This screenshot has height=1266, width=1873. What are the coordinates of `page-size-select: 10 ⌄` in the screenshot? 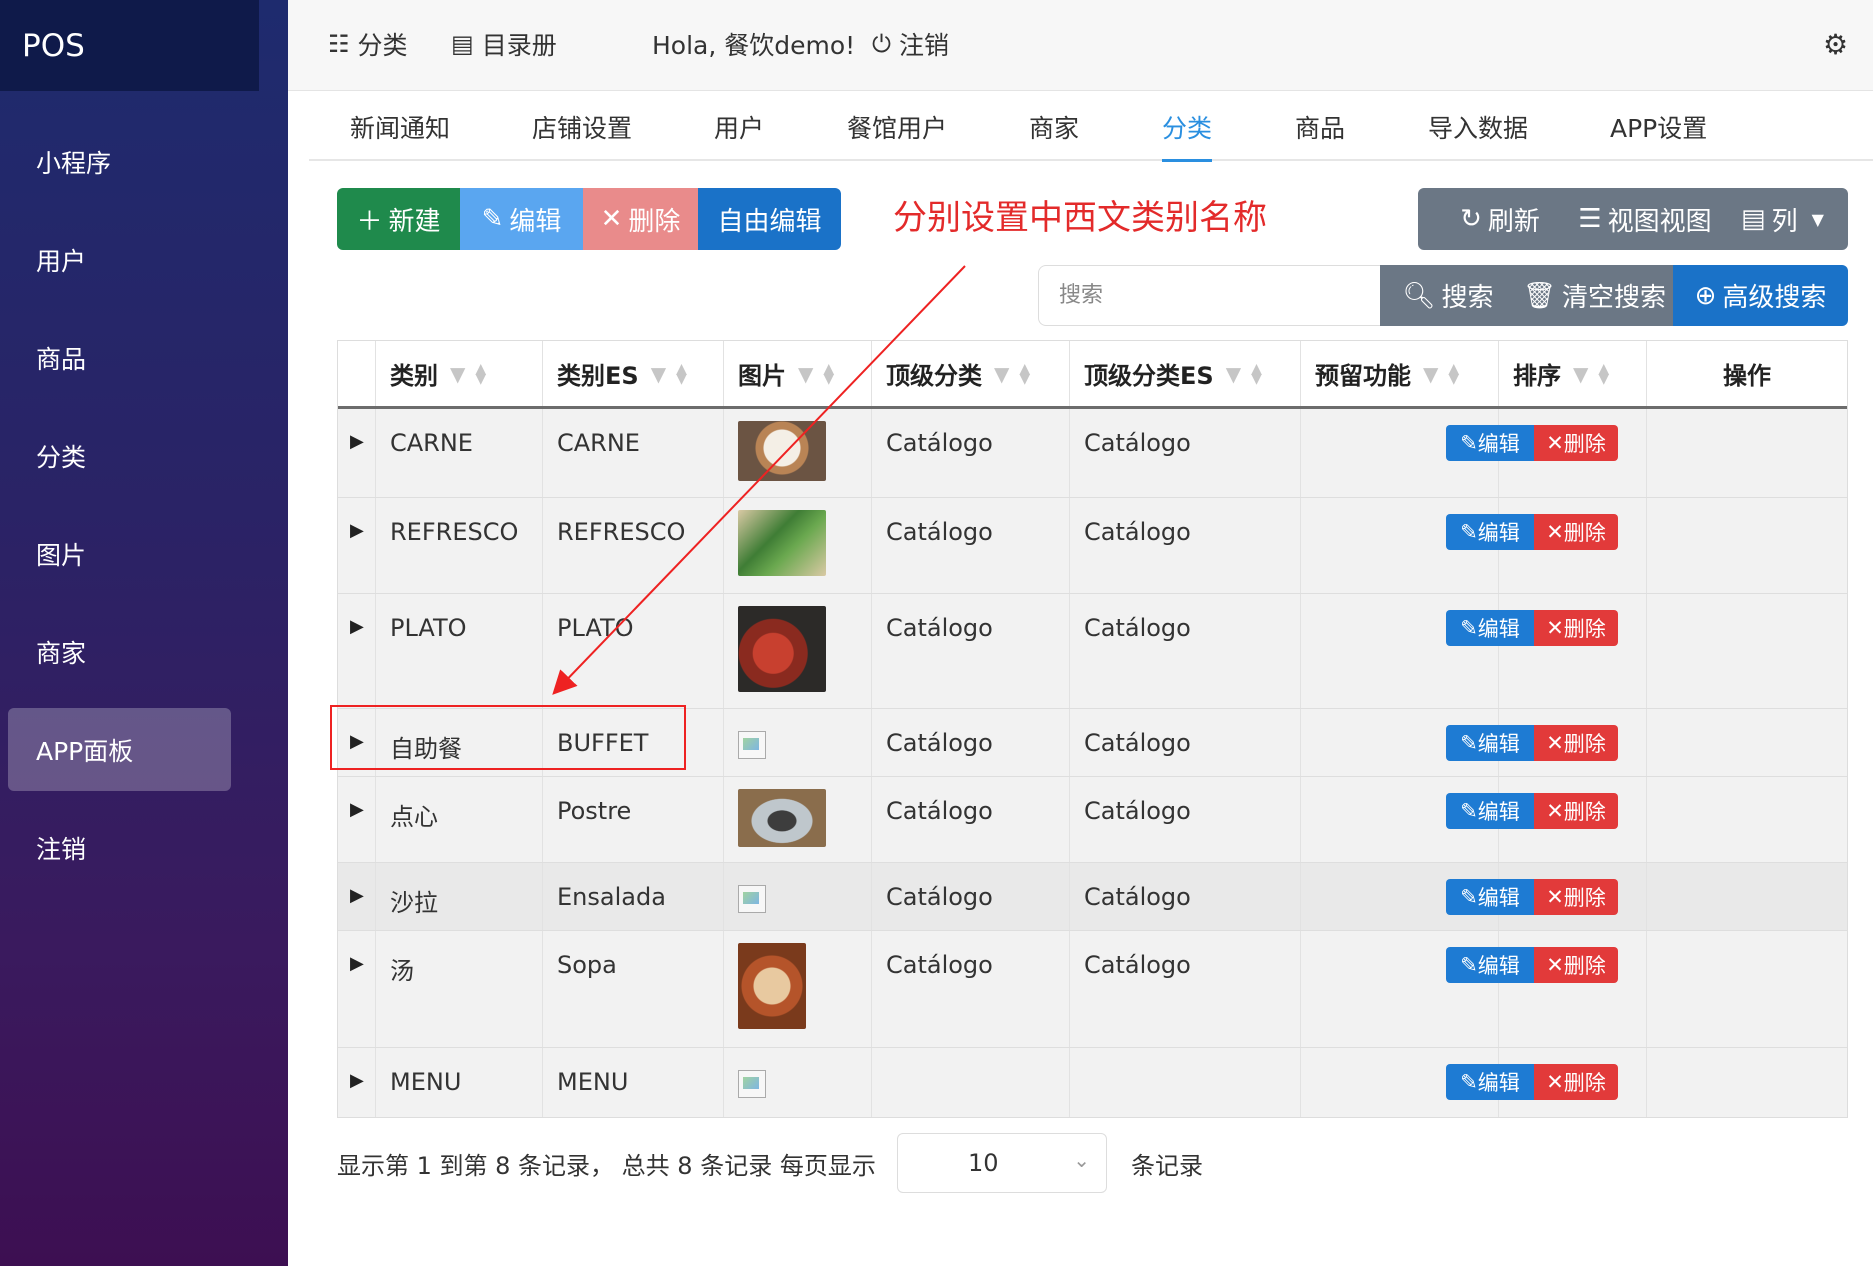 It's located at (1002, 1163).